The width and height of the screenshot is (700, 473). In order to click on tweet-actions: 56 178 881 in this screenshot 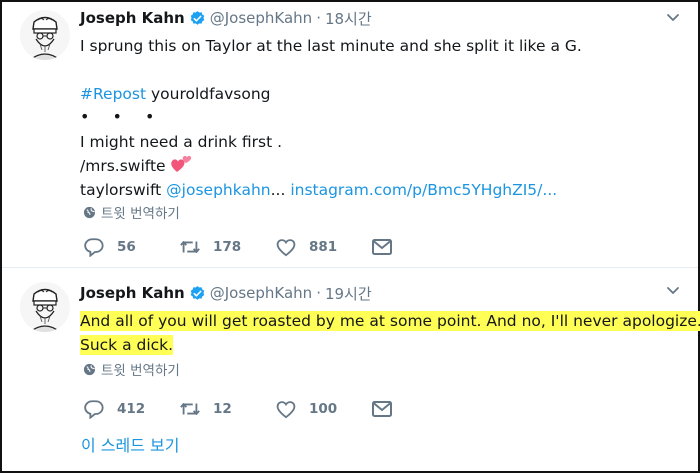, I will do `click(275, 247)`.